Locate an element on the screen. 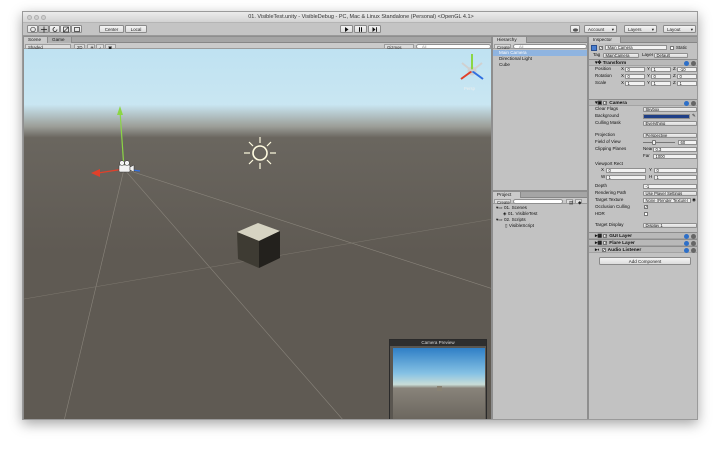 The width and height of the screenshot is (720, 455). lighting-toggle: ☀ is located at coordinates (91, 46).